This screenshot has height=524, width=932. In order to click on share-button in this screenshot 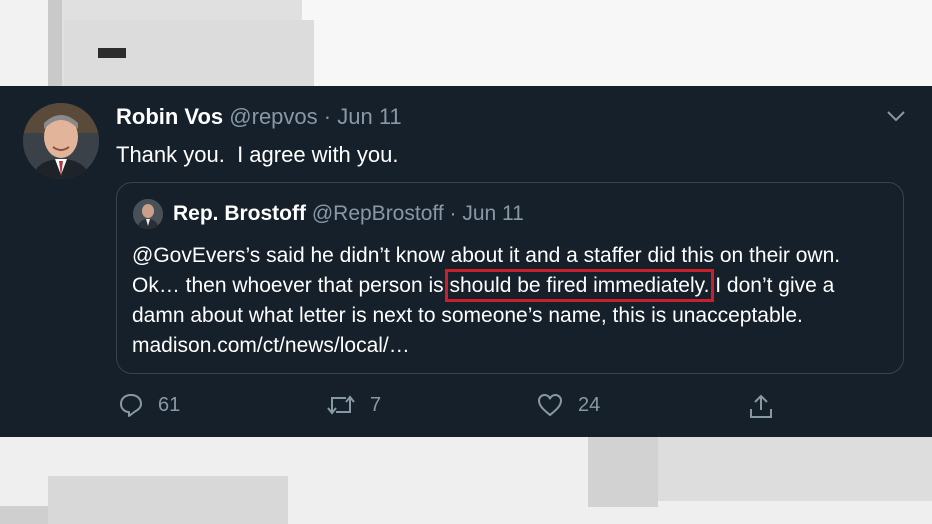, I will do `click(761, 406)`.